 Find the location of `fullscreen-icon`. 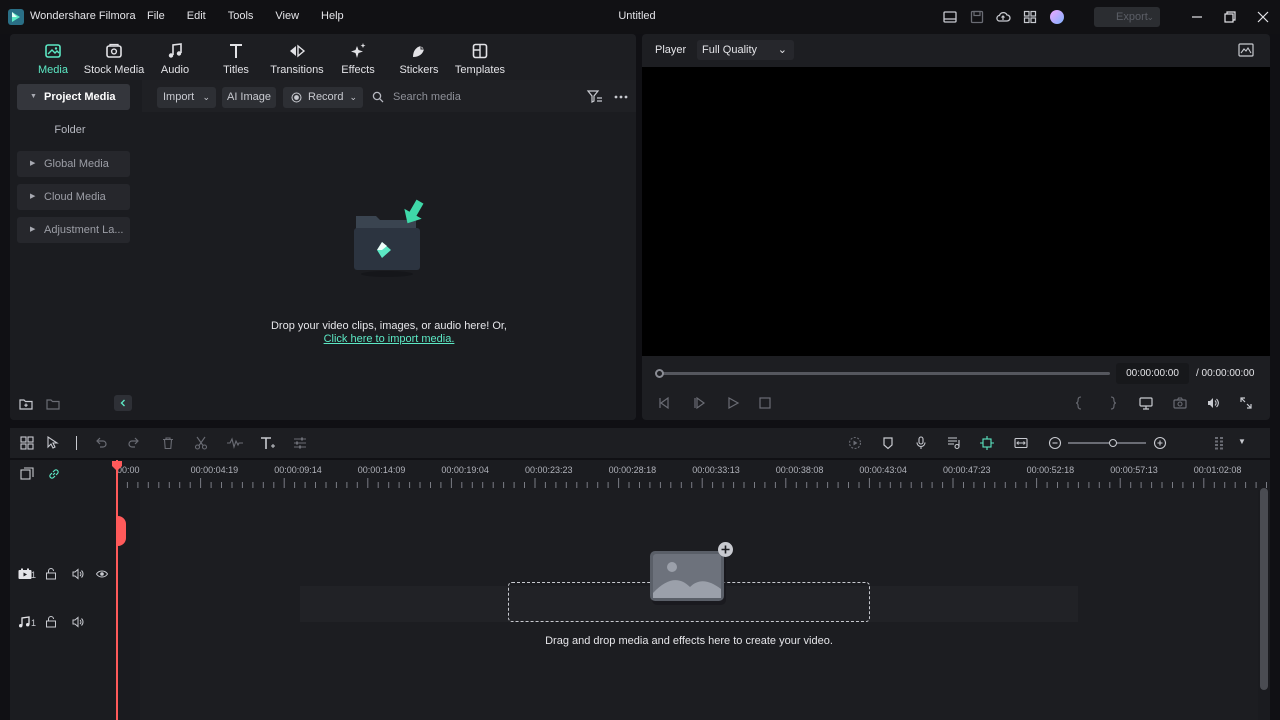

fullscreen-icon is located at coordinates (1246, 403).